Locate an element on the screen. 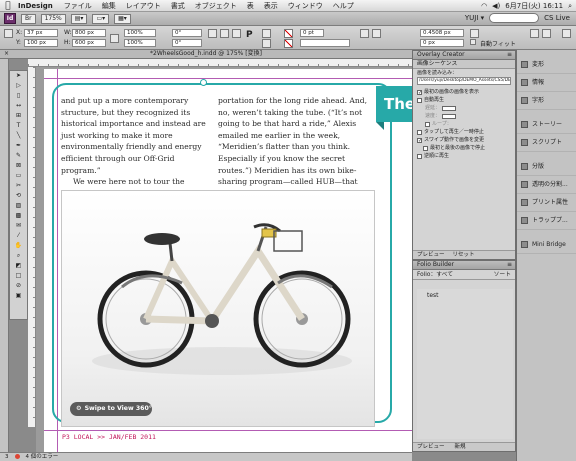  dock-item-story: ストーリー is located at coordinates (546, 125).